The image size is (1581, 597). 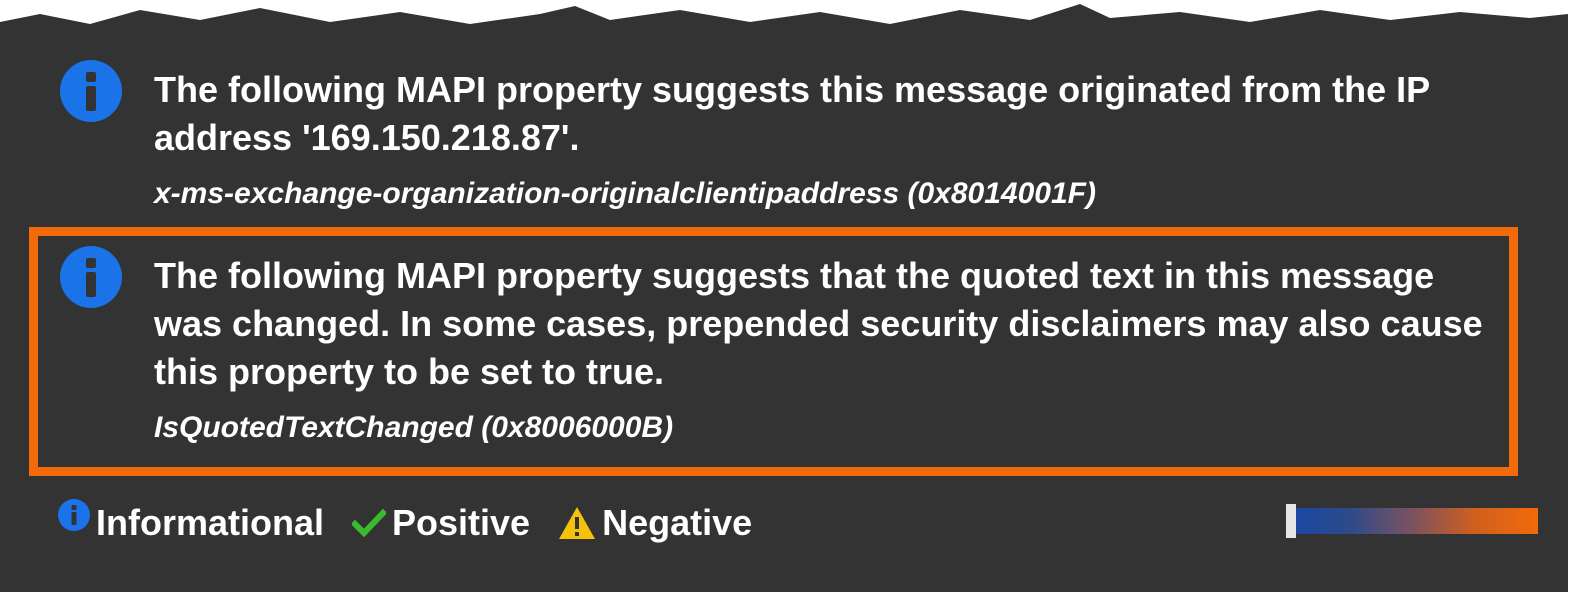 I want to click on checkmark-icon, so click(x=369, y=523).